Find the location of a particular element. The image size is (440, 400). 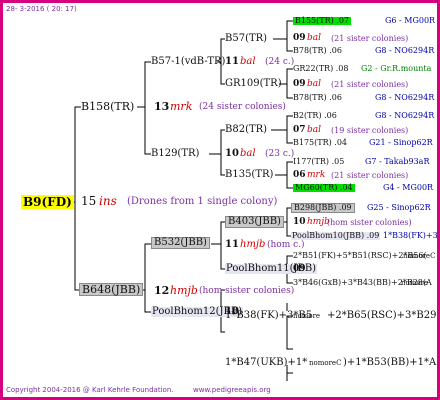

sddd-name: MG60(TR) .04 is located at coordinates (324, 187).